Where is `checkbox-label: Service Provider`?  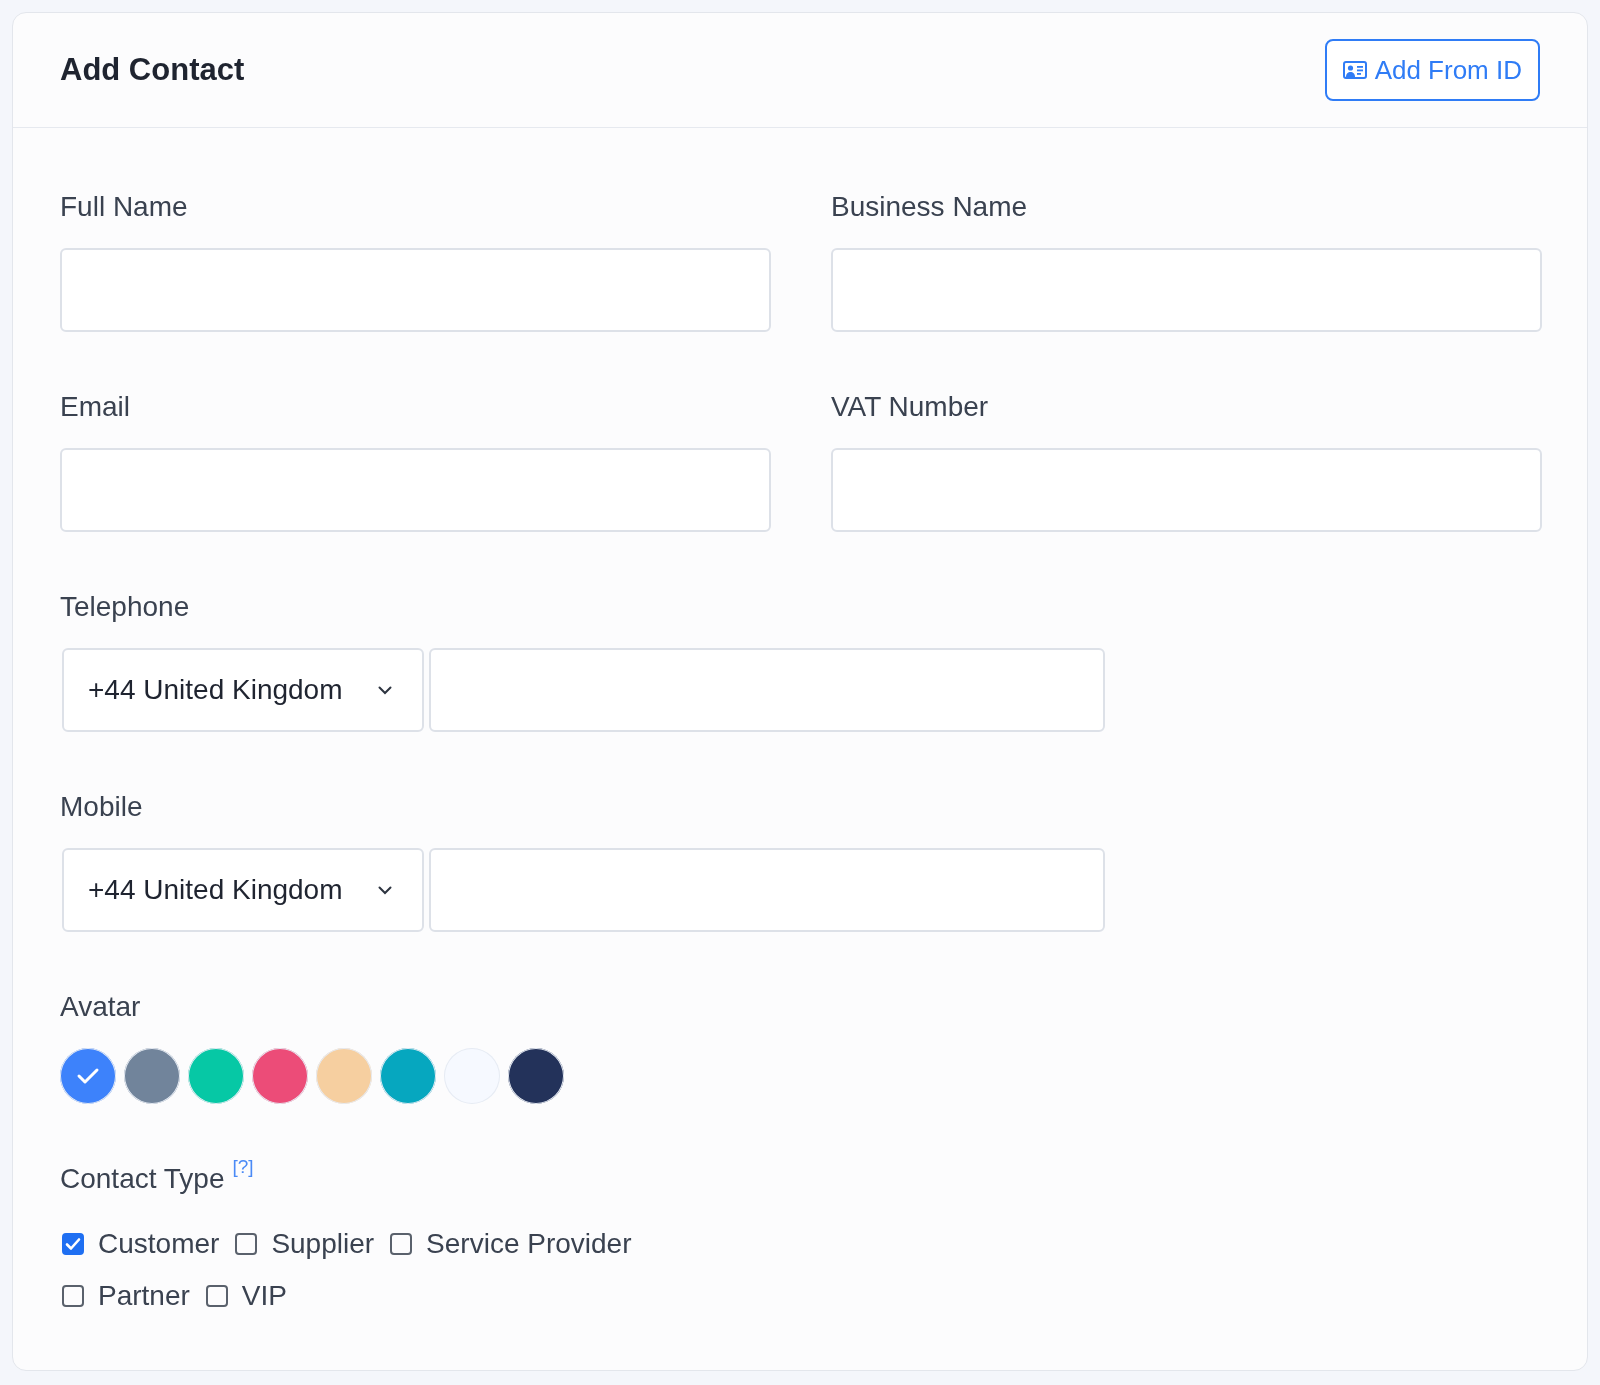
checkbox-label: Service Provider is located at coordinates (529, 1243).